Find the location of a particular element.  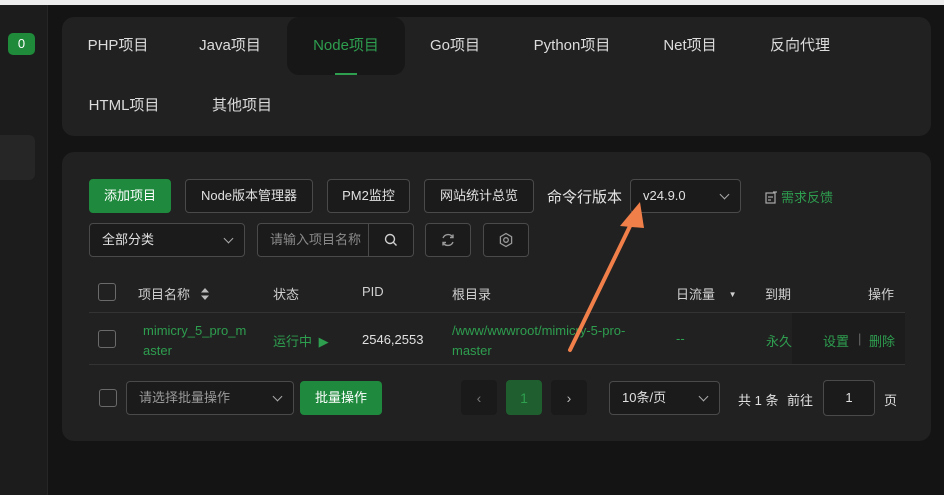

chevron-right-icon: › is located at coordinates (569, 397).